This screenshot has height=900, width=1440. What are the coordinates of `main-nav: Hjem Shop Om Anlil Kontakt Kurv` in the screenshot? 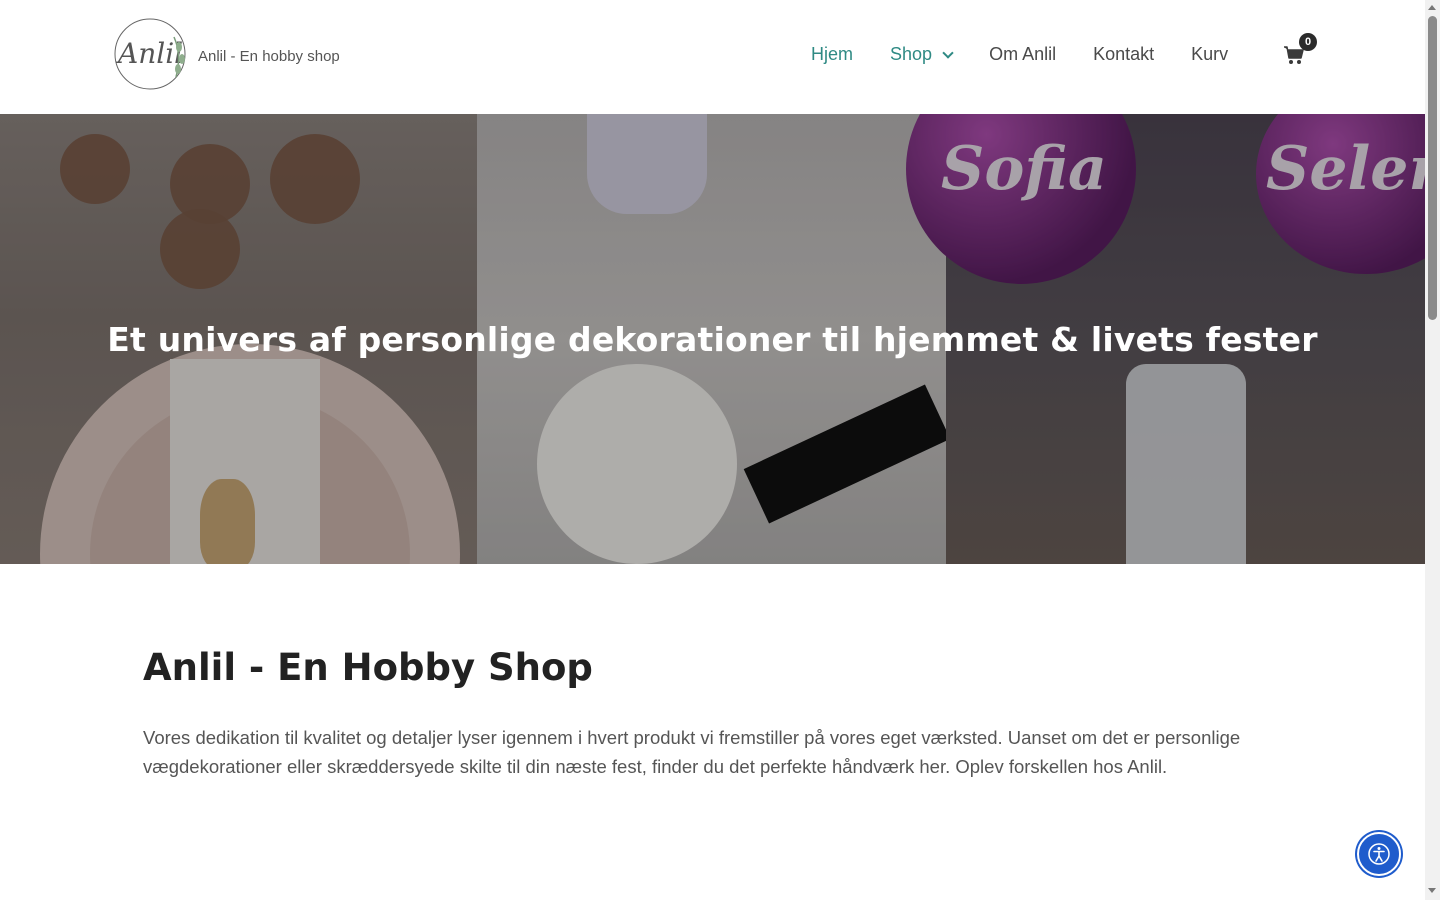 It's located at (1038, 54).